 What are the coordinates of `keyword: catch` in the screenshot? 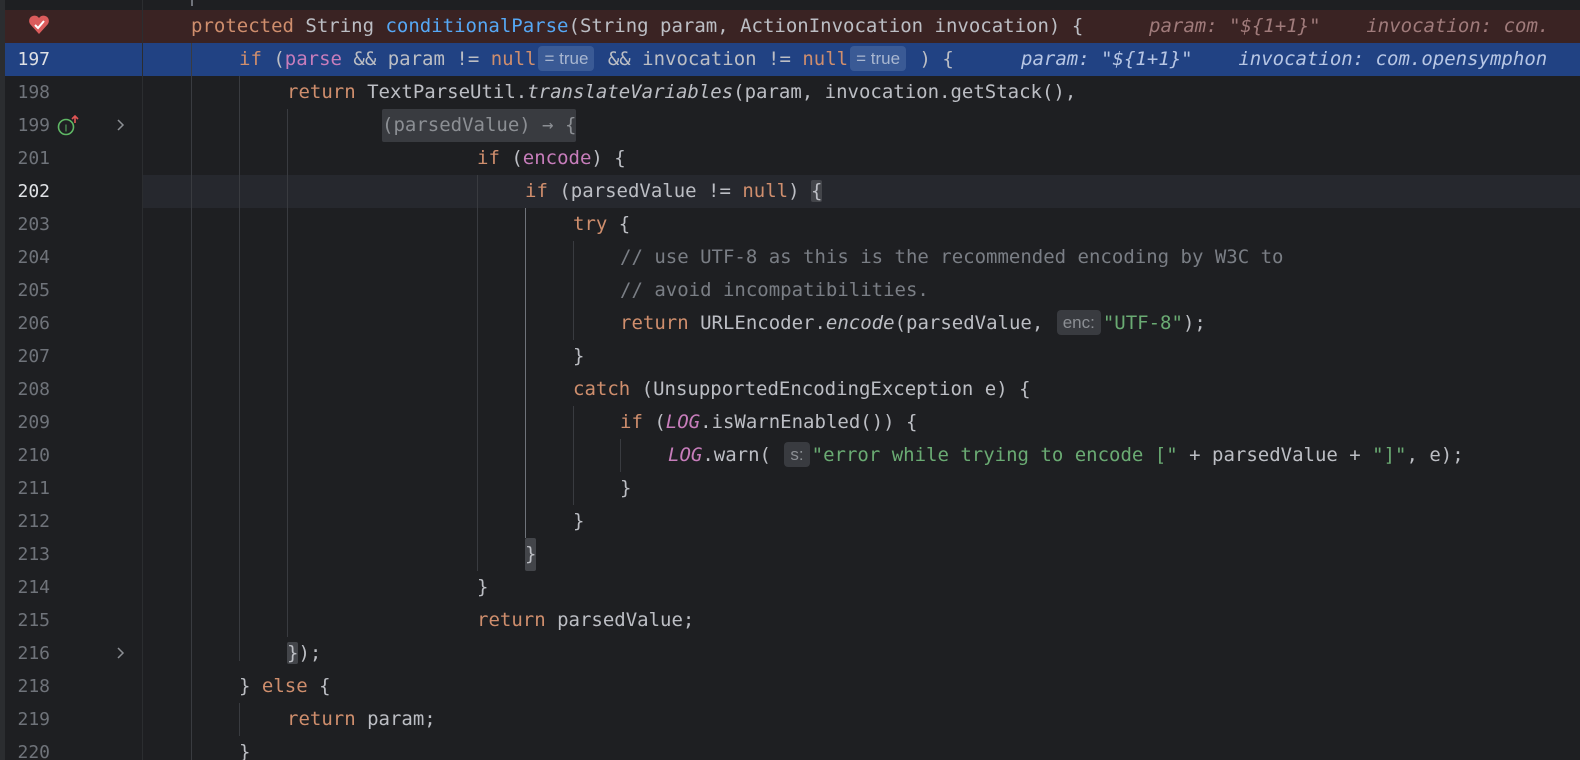 It's located at (602, 389).